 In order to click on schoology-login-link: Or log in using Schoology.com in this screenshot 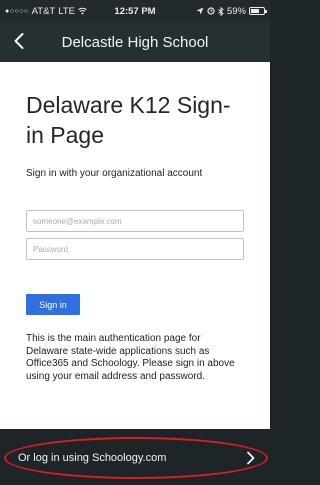, I will do `click(136, 458)`.